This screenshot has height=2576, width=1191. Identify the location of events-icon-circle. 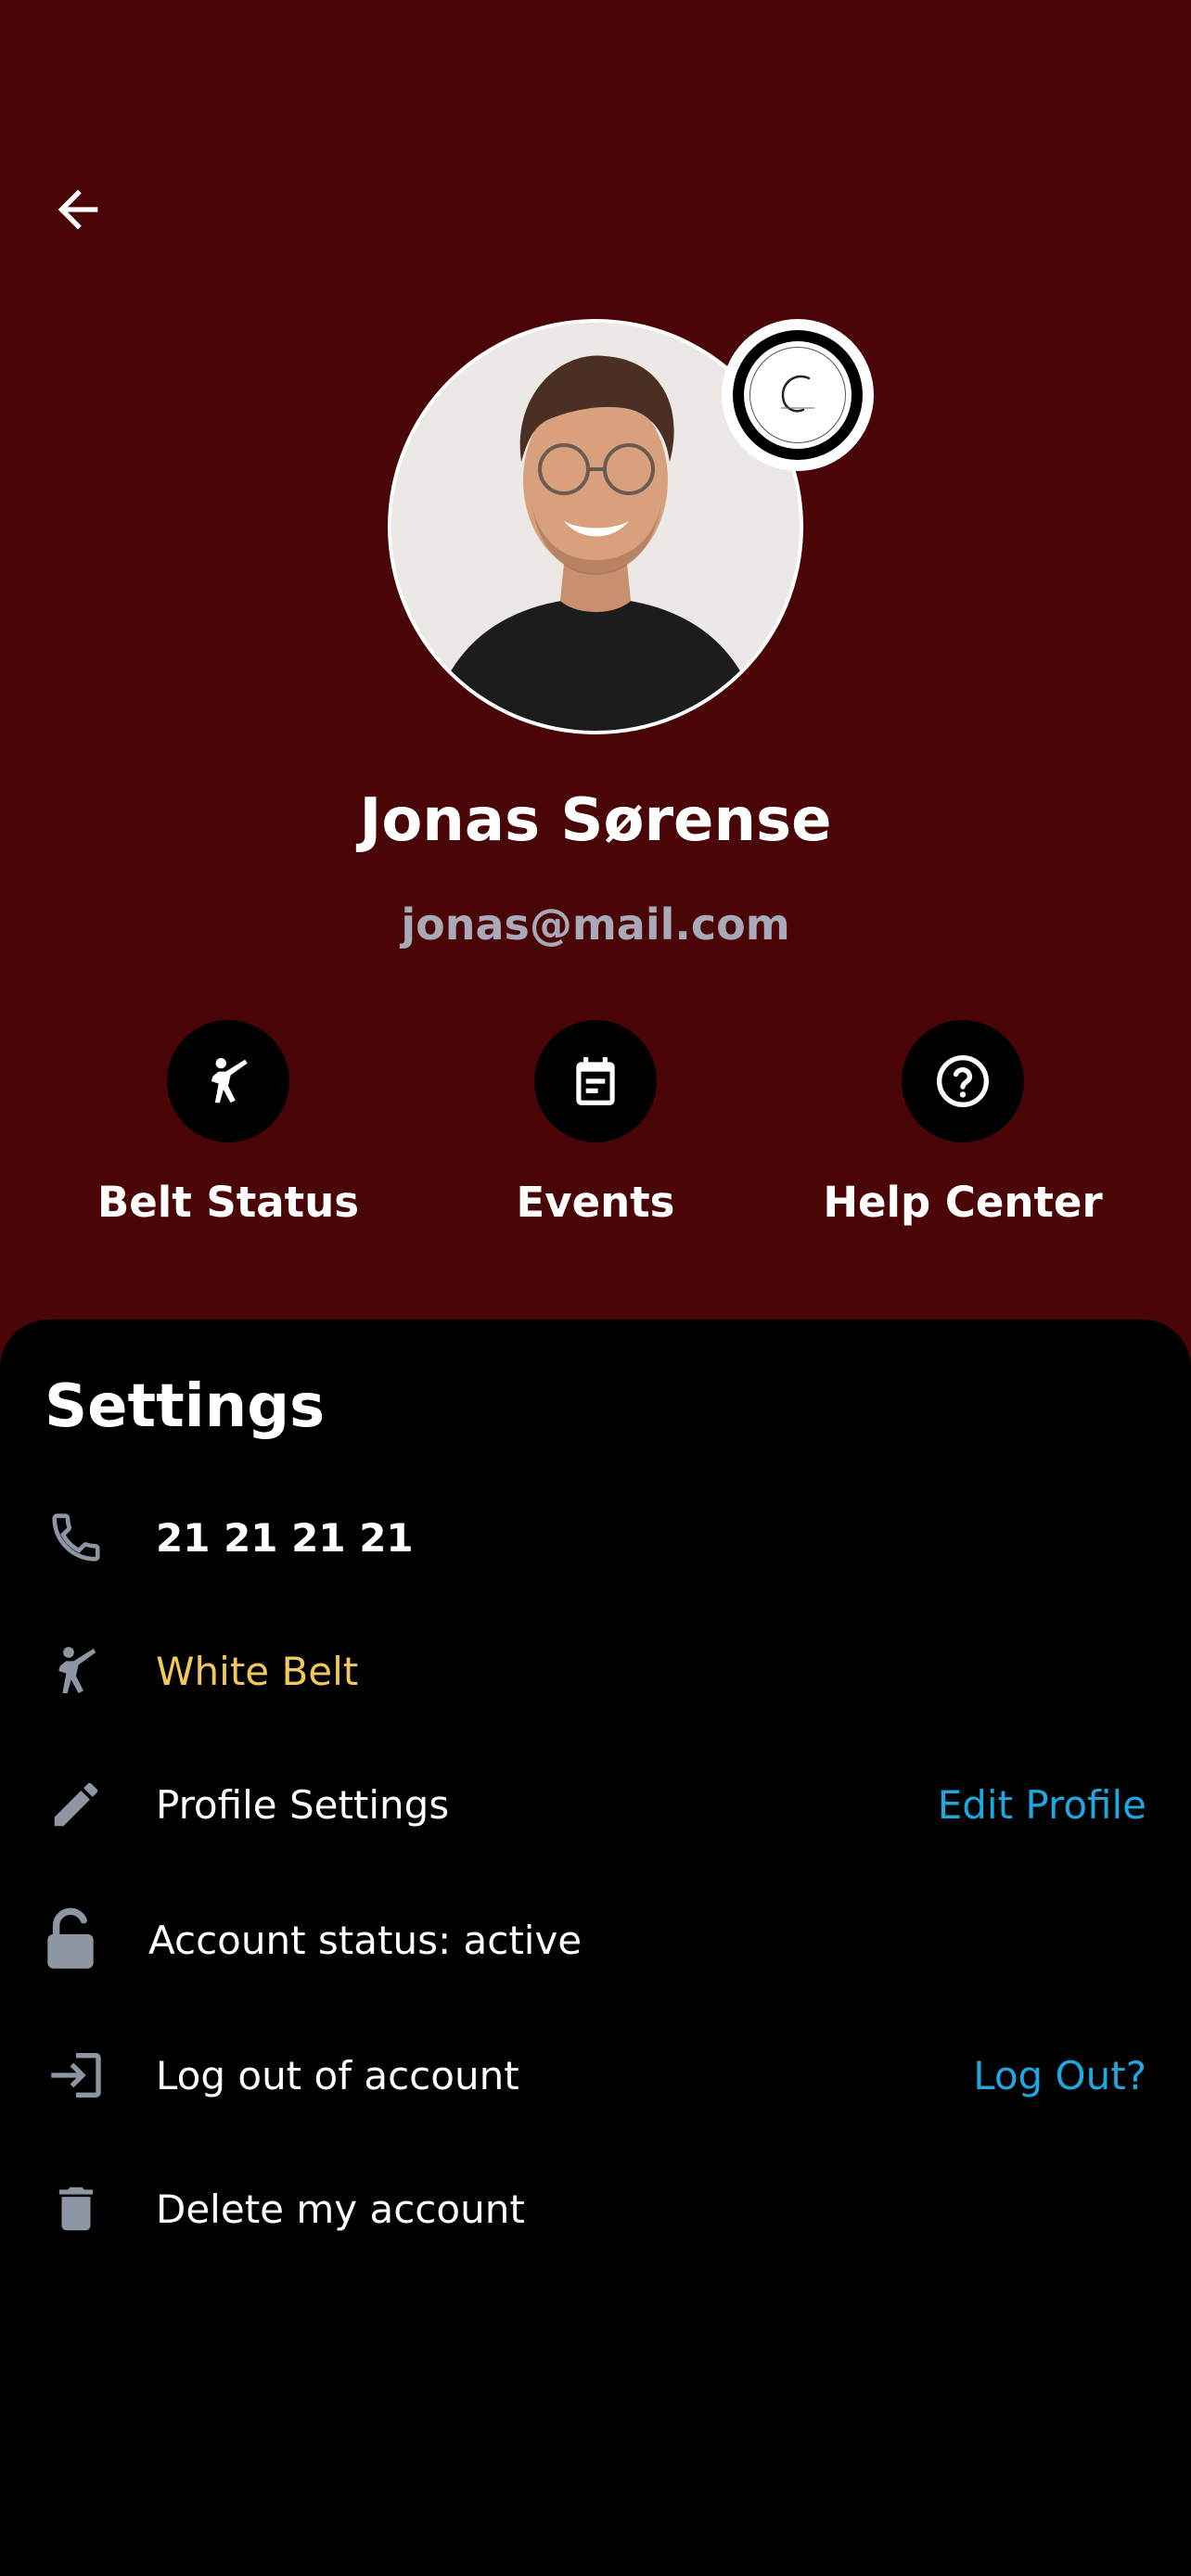
(595, 1081).